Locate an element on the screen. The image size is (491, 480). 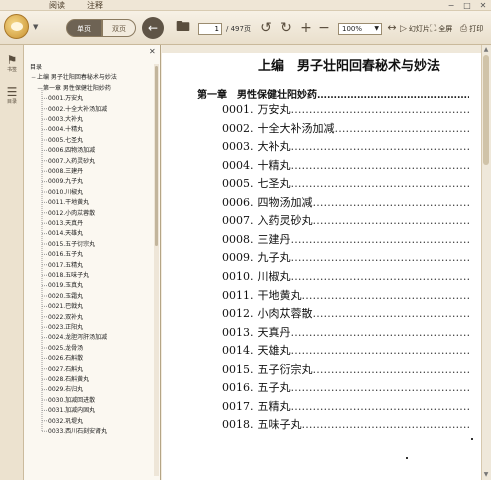
toc-tree-item: 0016.五子丸 is located at coordinates (65, 254).